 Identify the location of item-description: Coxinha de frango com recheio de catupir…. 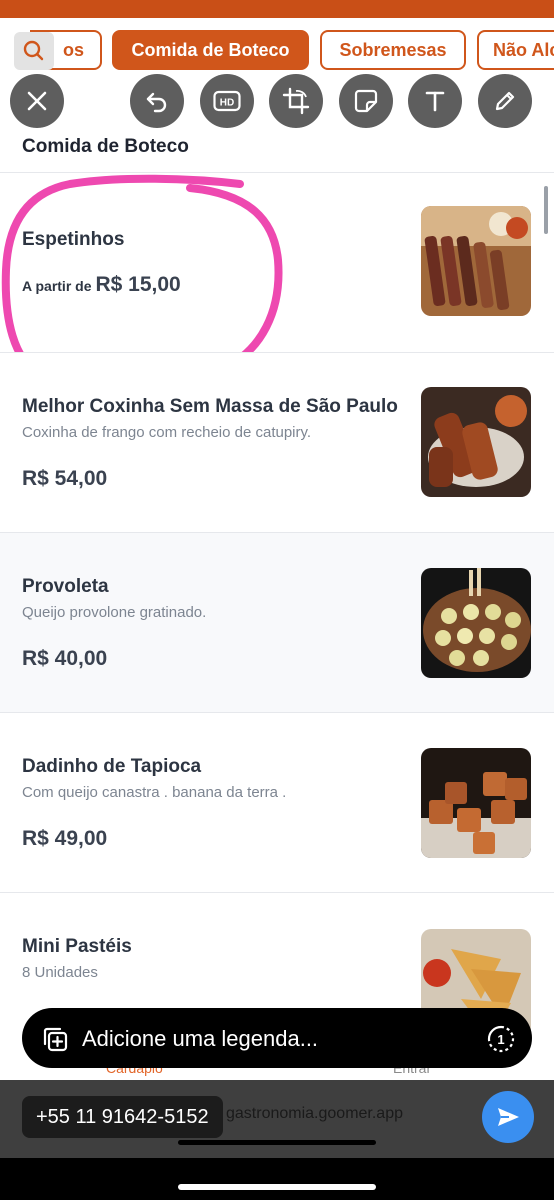
(167, 432).